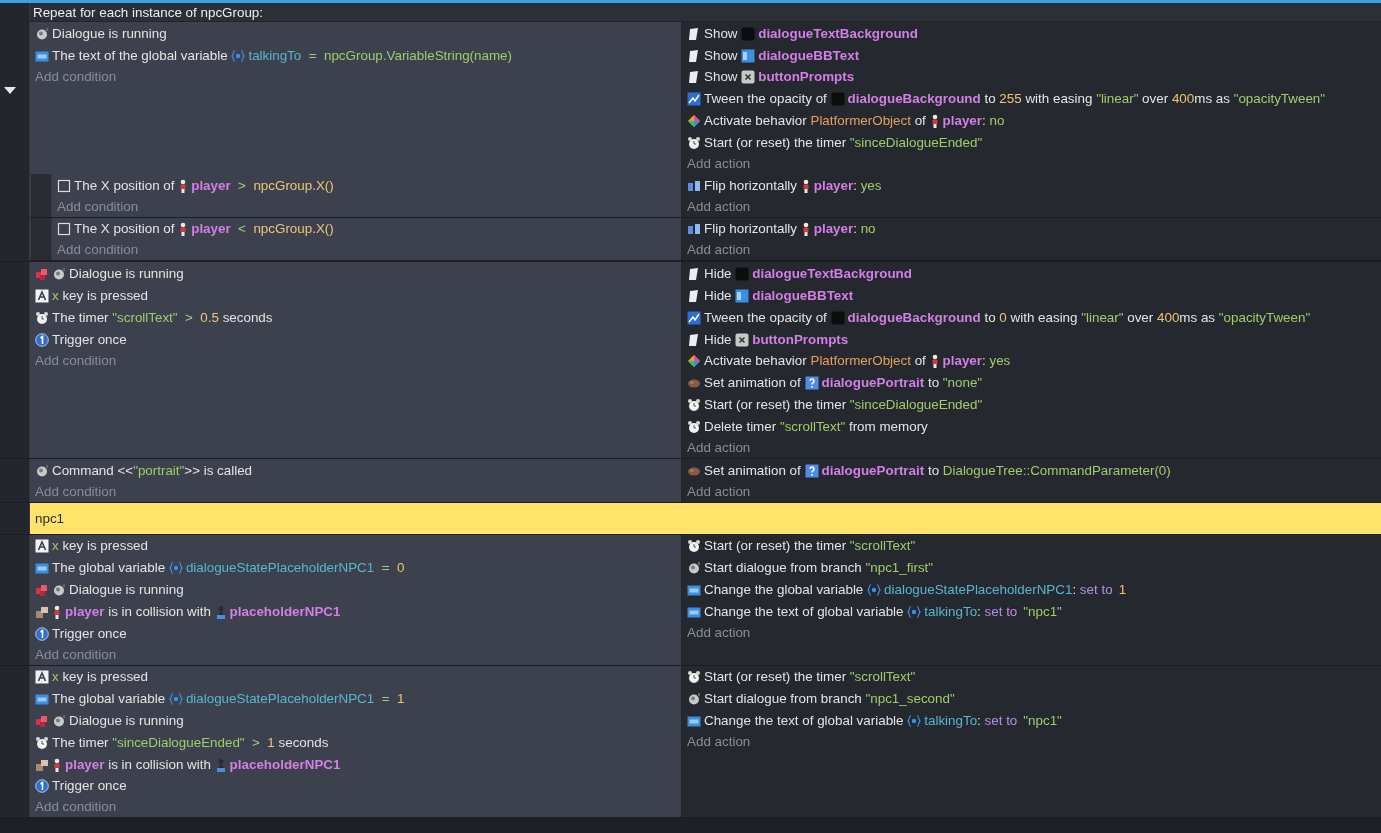 This screenshot has height=833, width=1381. What do you see at coordinates (705, 12) in the screenshot?
I see `event-header: Repeat for each instance of npcGroup:` at bounding box center [705, 12].